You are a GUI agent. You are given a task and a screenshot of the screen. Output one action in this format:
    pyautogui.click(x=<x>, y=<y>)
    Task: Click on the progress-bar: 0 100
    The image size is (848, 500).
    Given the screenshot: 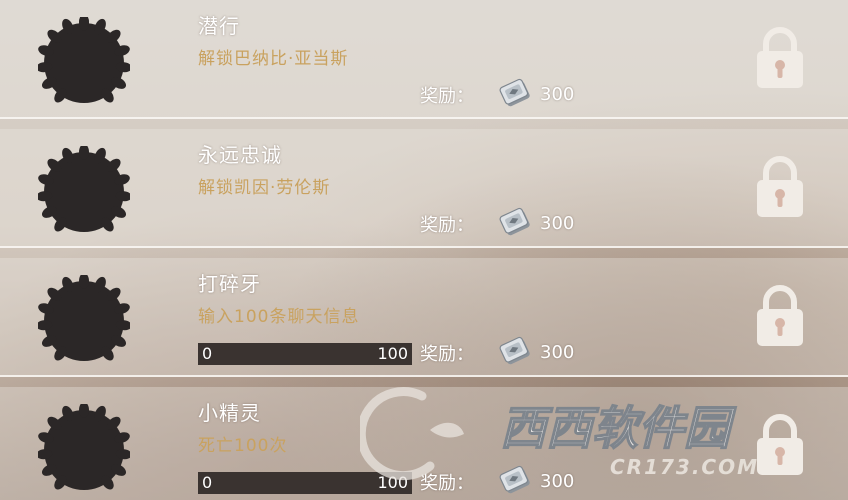 What is the action you would take?
    pyautogui.click(x=305, y=354)
    